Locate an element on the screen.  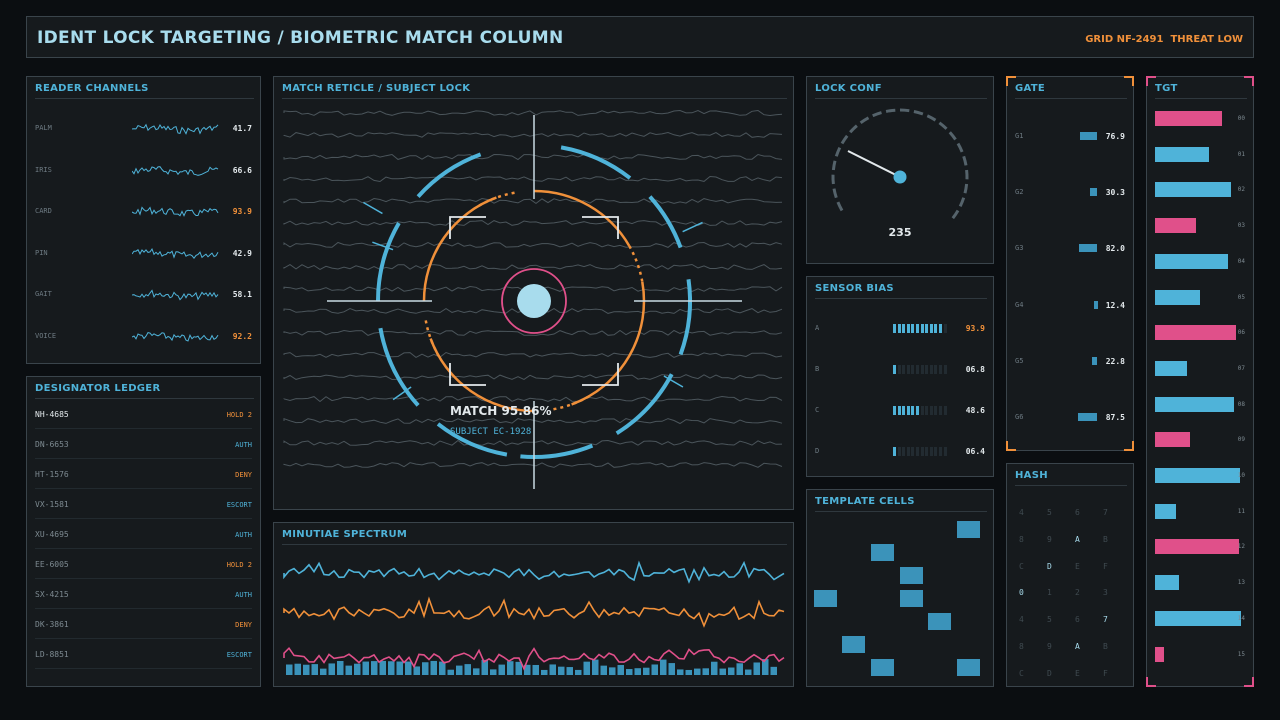
tgt-row: 10 is located at coordinates (1200, 476).